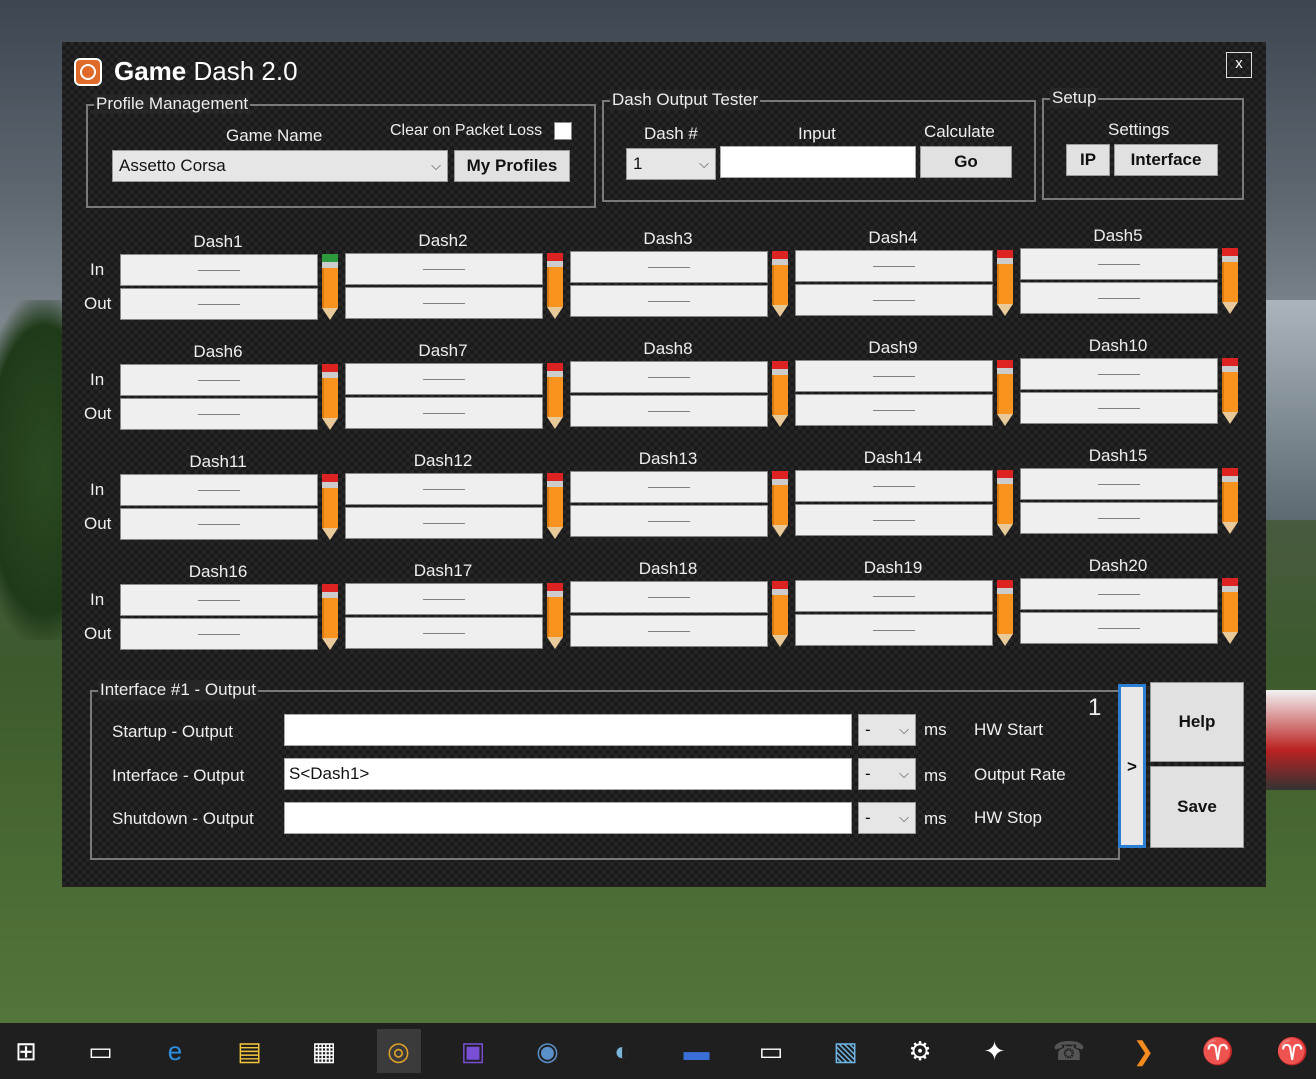  I want to click on cpu-app-icon: ▣, so click(473, 1051).